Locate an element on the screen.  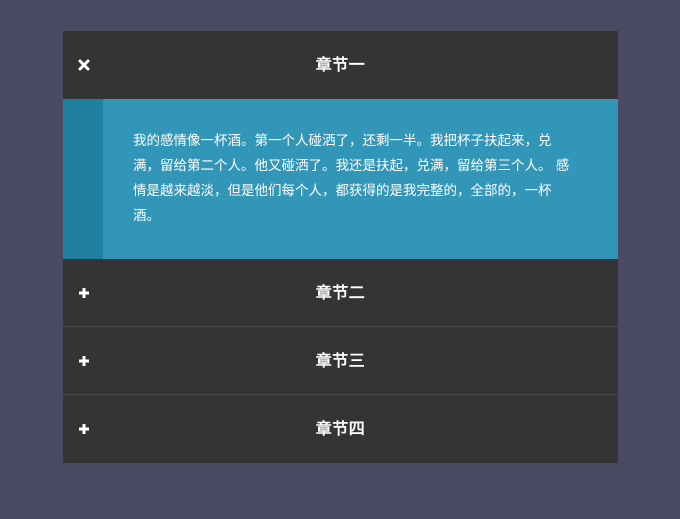
accordion-title-4: 章节四 is located at coordinates (340, 428).